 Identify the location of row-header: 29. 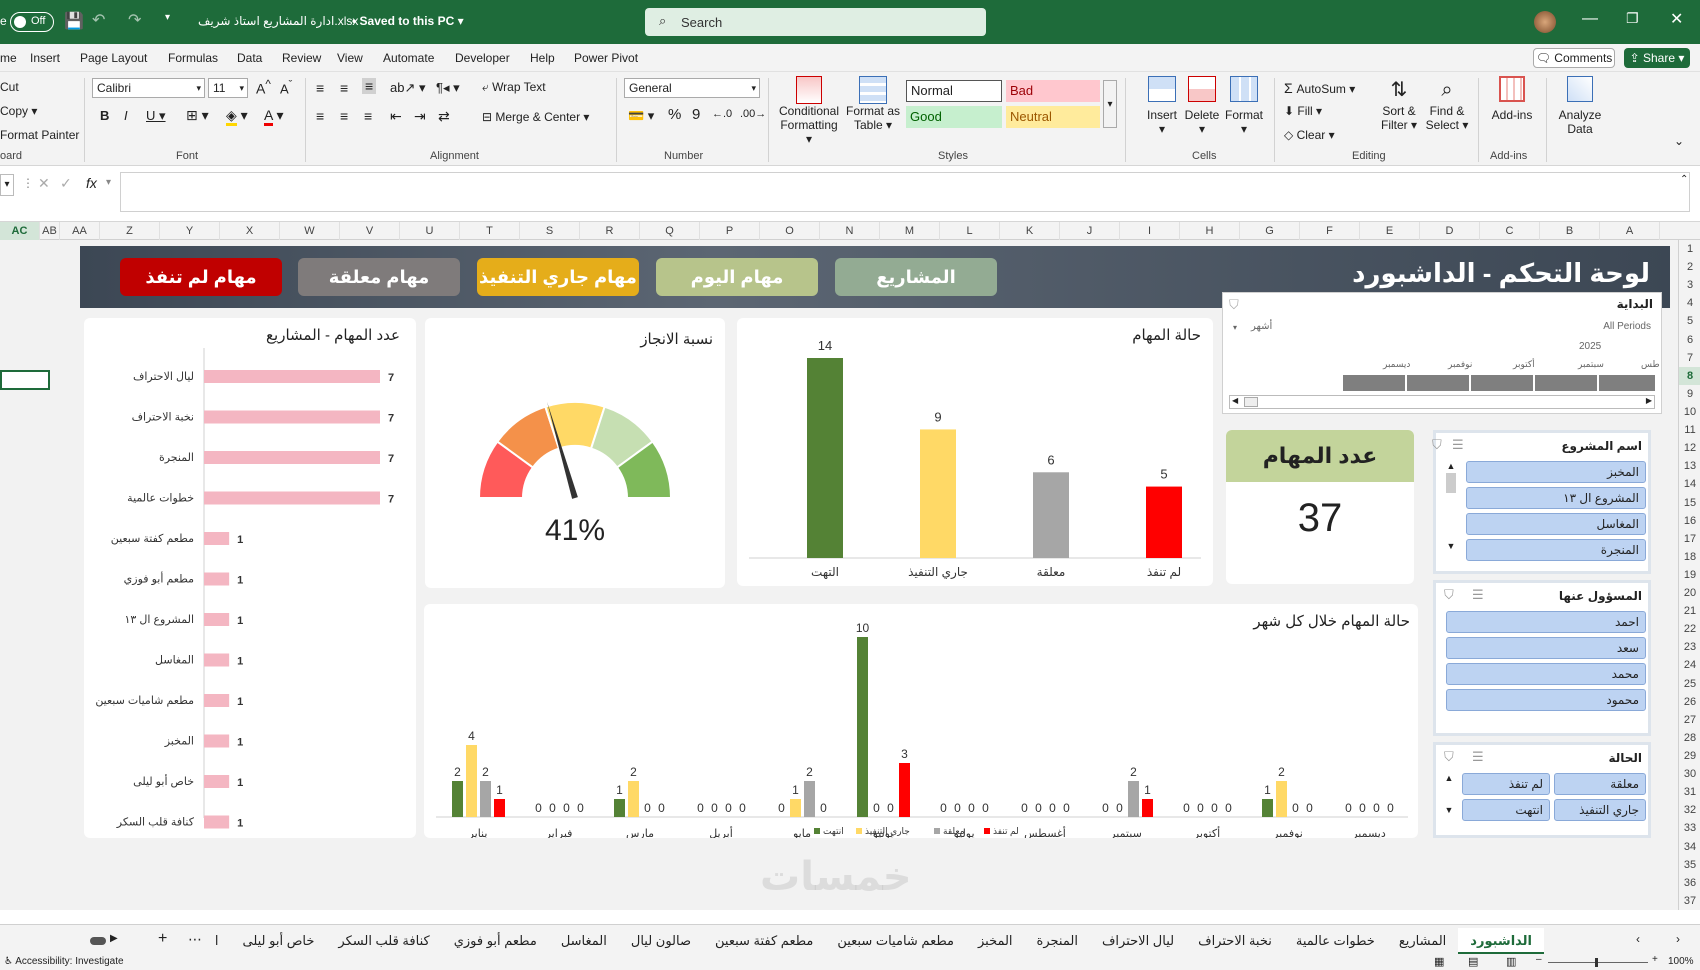
(1689, 756).